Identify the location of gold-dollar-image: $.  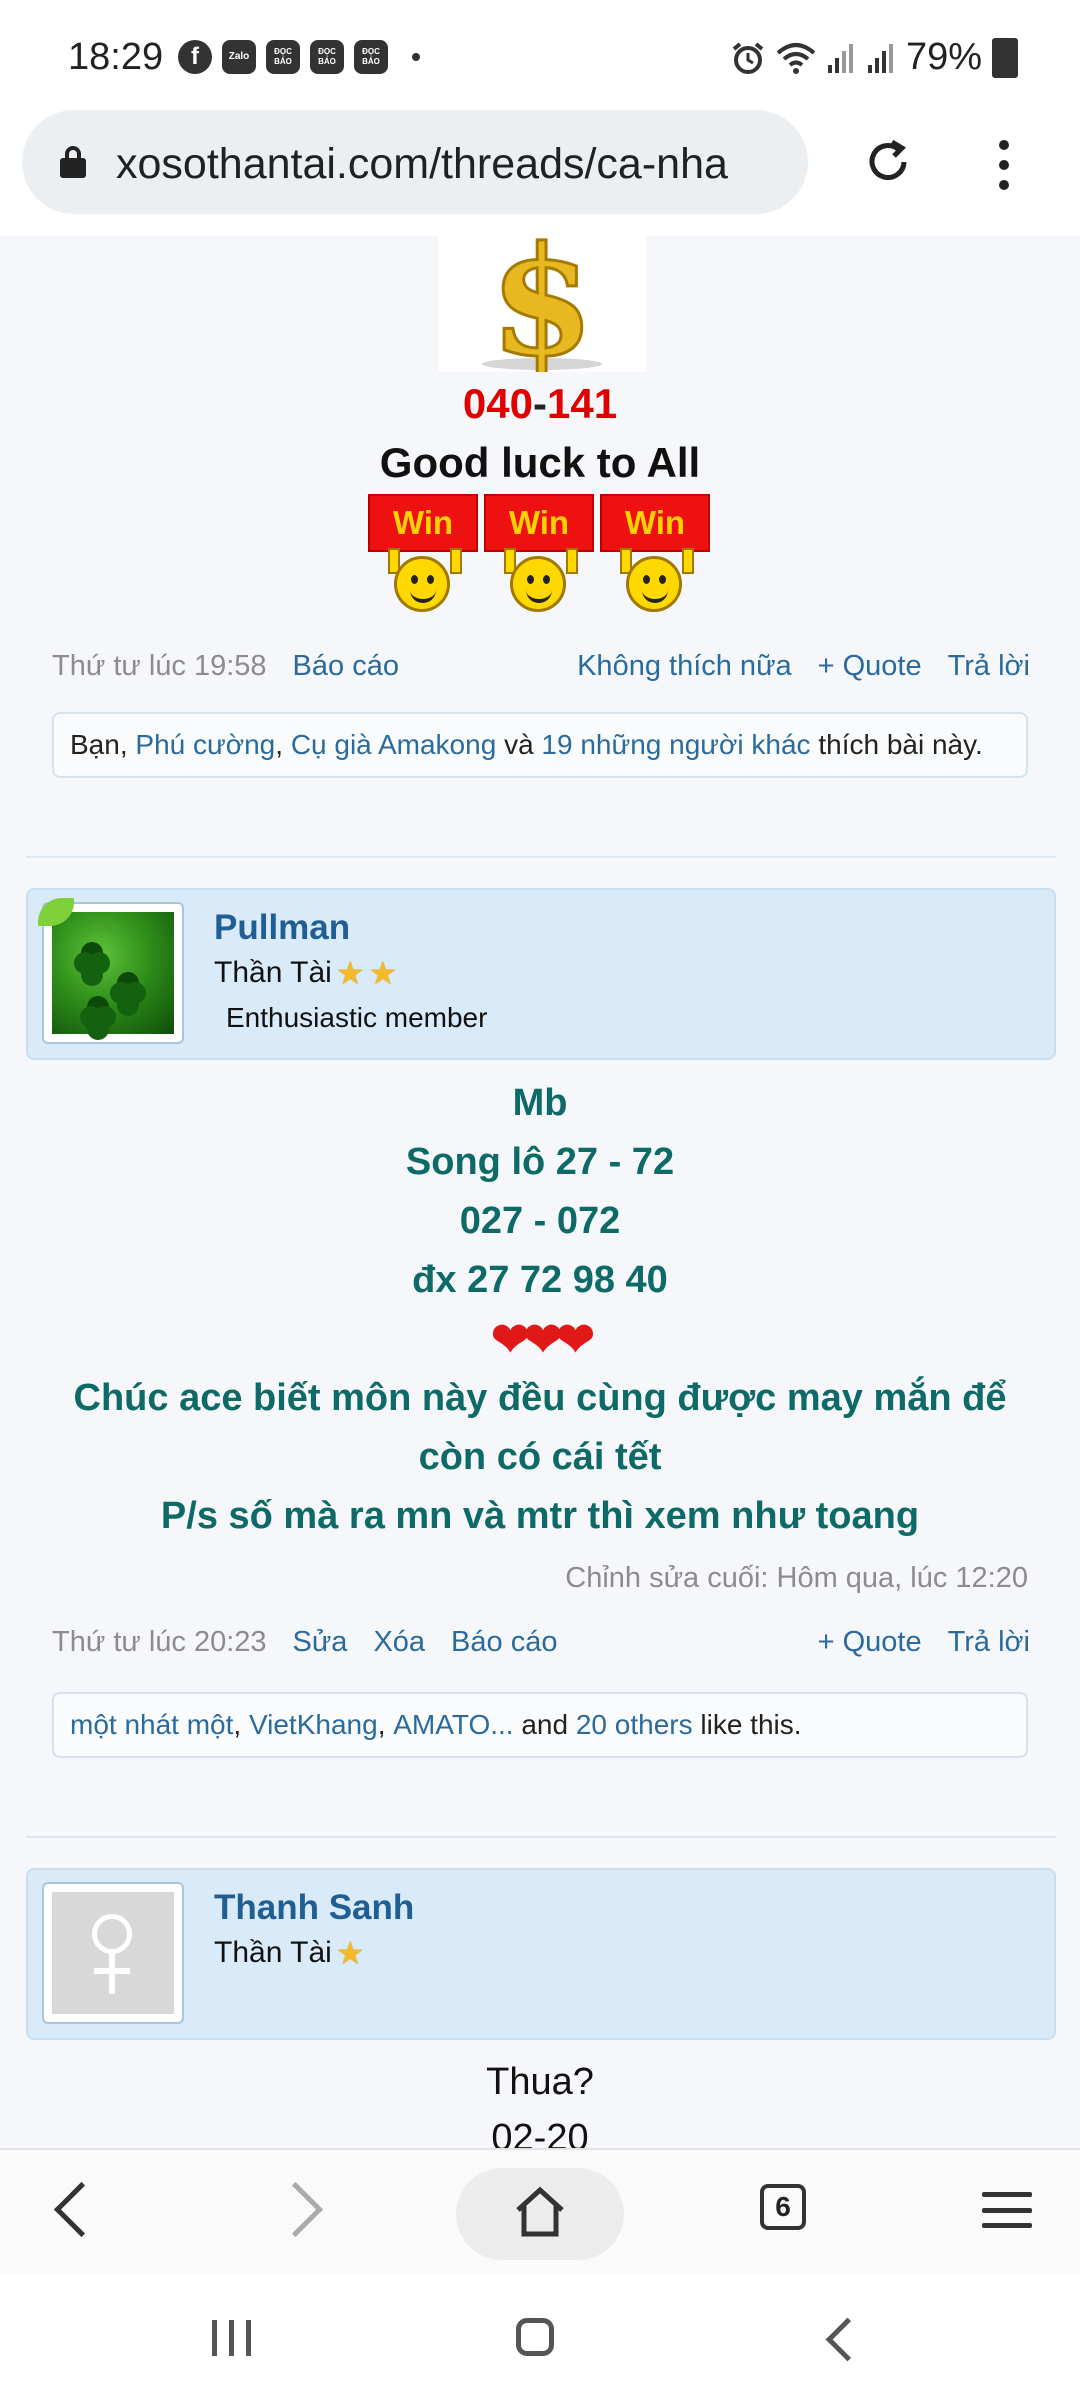
(542, 304).